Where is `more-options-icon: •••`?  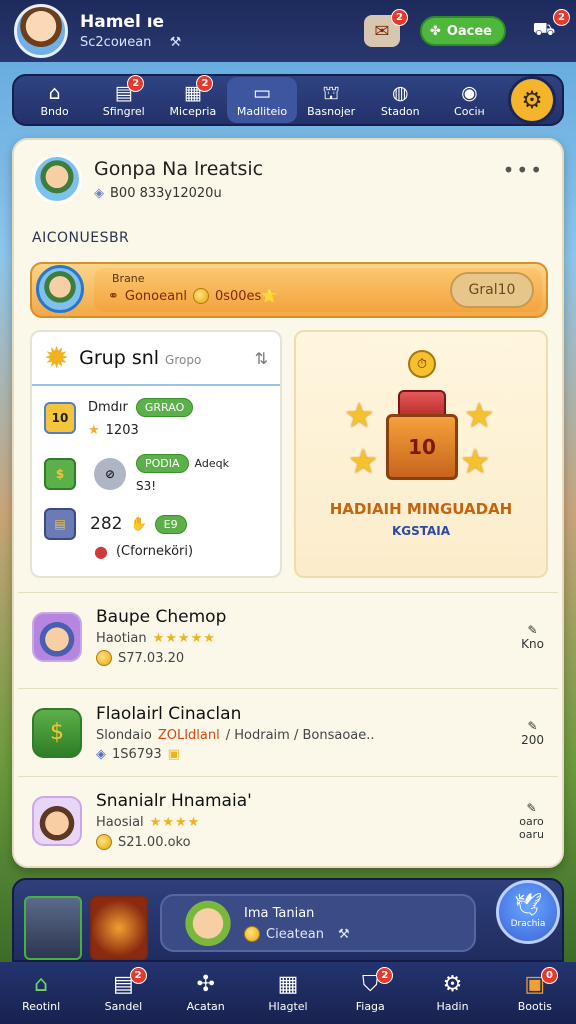
more-options-icon: ••• is located at coordinates (523, 170).